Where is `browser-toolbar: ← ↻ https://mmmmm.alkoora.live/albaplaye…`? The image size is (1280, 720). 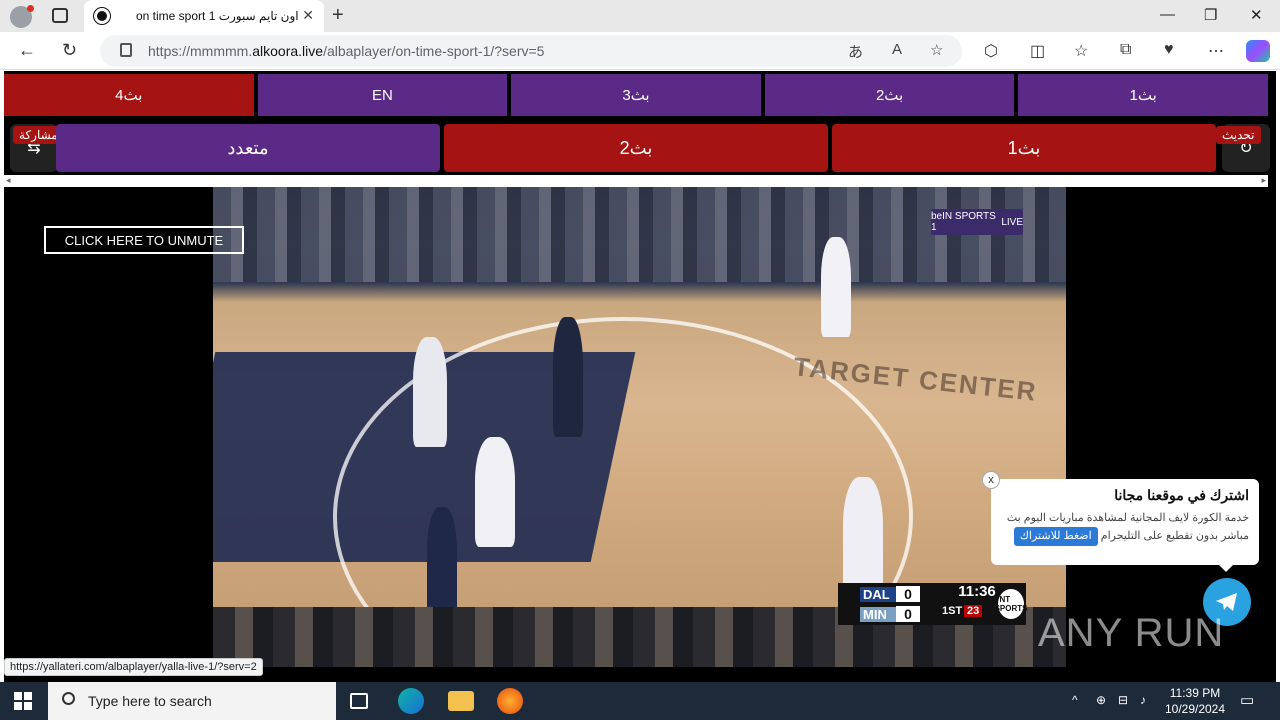
browser-toolbar: ← ↻ https://mmmmm.alkoora.live/albaplaye… is located at coordinates (640, 51).